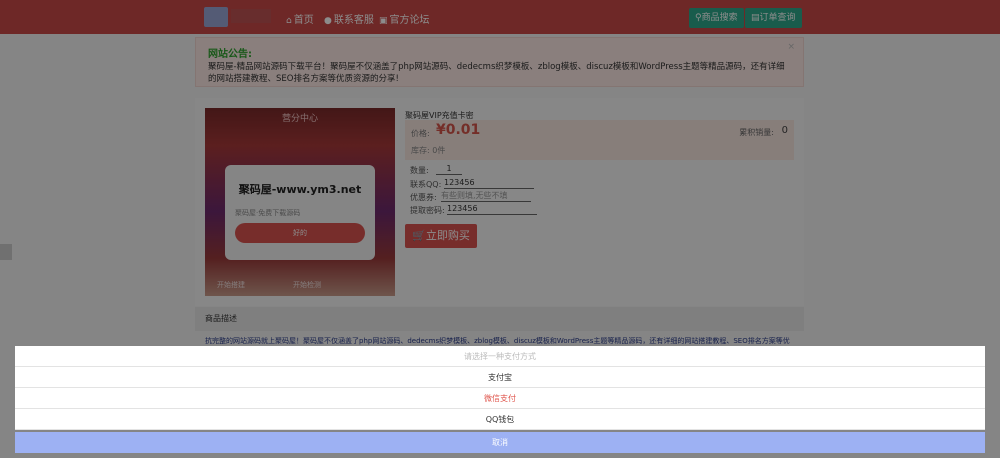 This screenshot has width=1000, height=458. I want to click on payment-option-wechat: 微信支付, so click(500, 398).